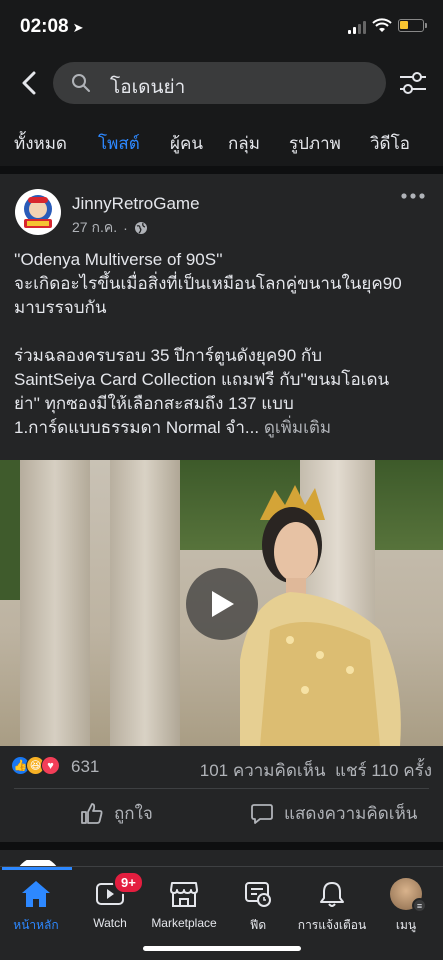 This screenshot has width=443, height=960. What do you see at coordinates (412, 25) in the screenshot?
I see `battery-icon` at bounding box center [412, 25].